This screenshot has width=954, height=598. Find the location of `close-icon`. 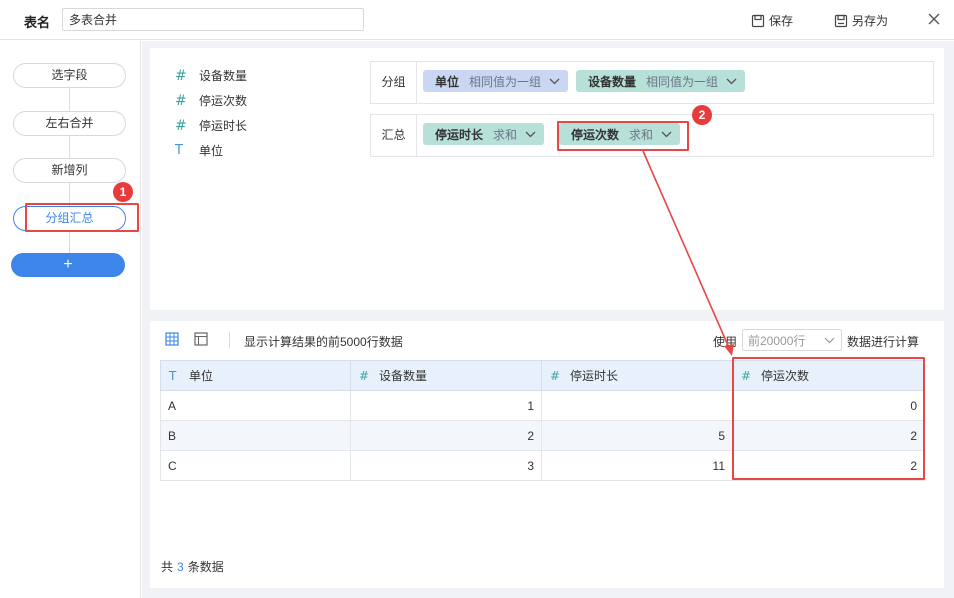

close-icon is located at coordinates (934, 20).